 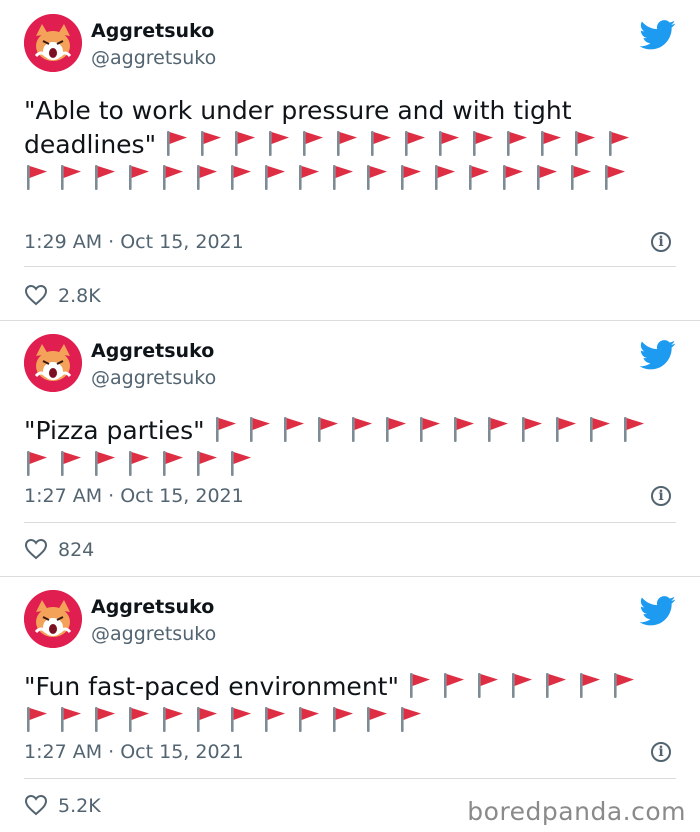 I want to click on tweet-timestamp: 1:29 AM · Oct 15, 2021, so click(x=134, y=242).